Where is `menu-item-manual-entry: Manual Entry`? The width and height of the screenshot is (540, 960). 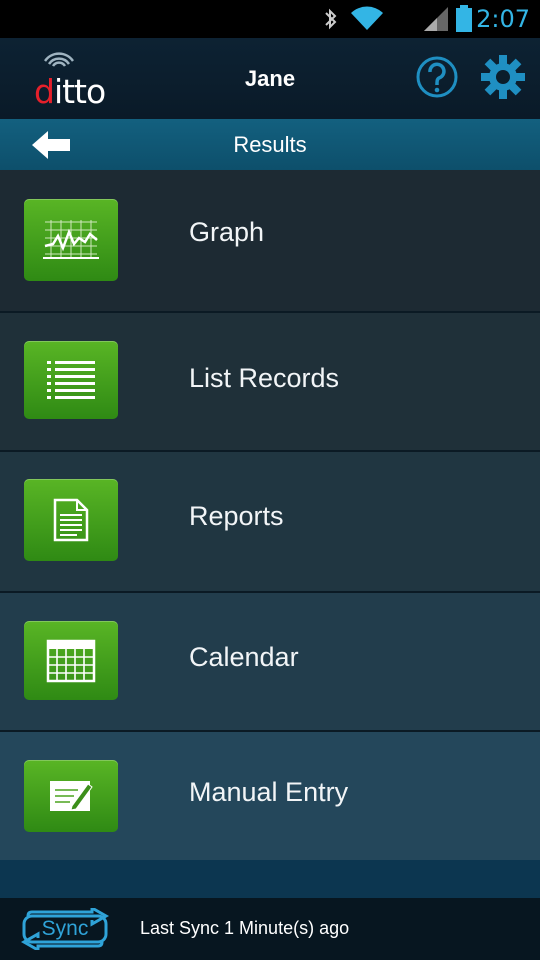
menu-item-manual-entry: Manual Entry is located at coordinates (270, 795).